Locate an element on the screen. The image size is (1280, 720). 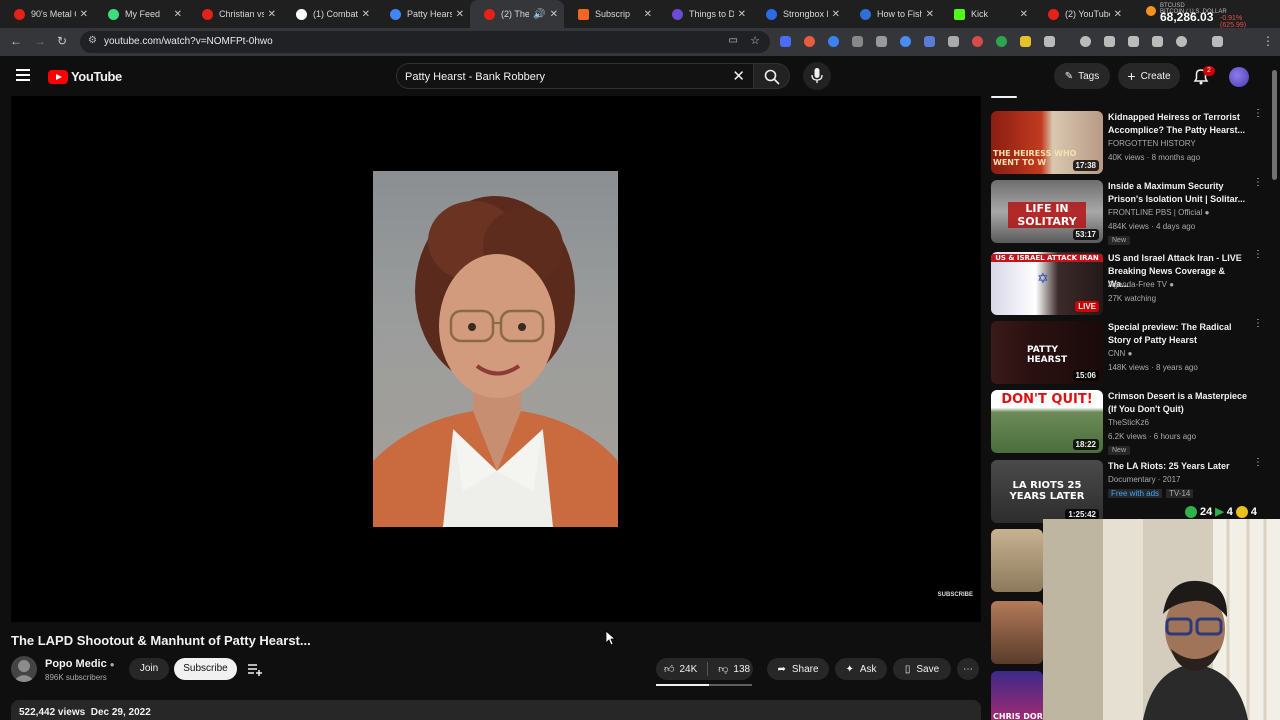
channel-name-text: CNN is located at coordinates (1116, 353).